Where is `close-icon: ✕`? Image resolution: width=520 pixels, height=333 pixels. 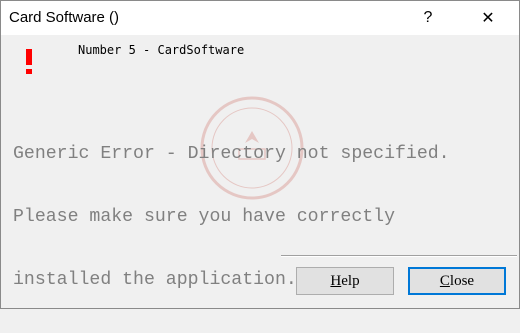 close-icon: ✕ is located at coordinates (488, 18).